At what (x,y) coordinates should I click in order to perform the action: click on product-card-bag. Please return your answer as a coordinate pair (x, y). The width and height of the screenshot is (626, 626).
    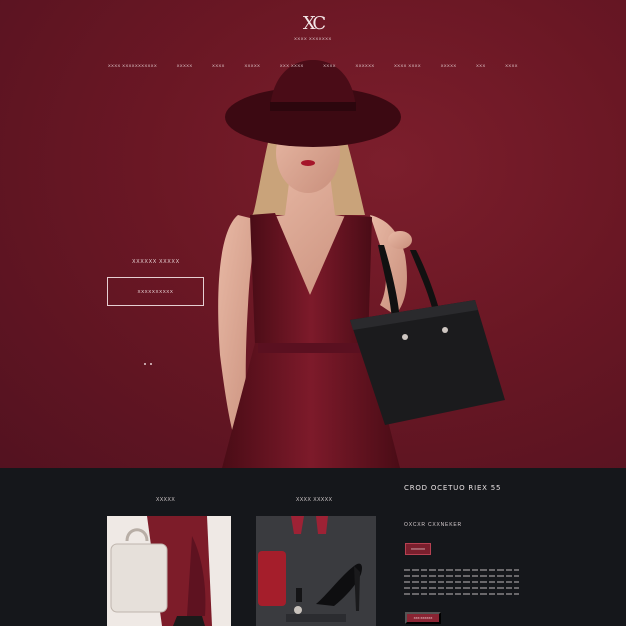
    Looking at the image, I should click on (169, 571).